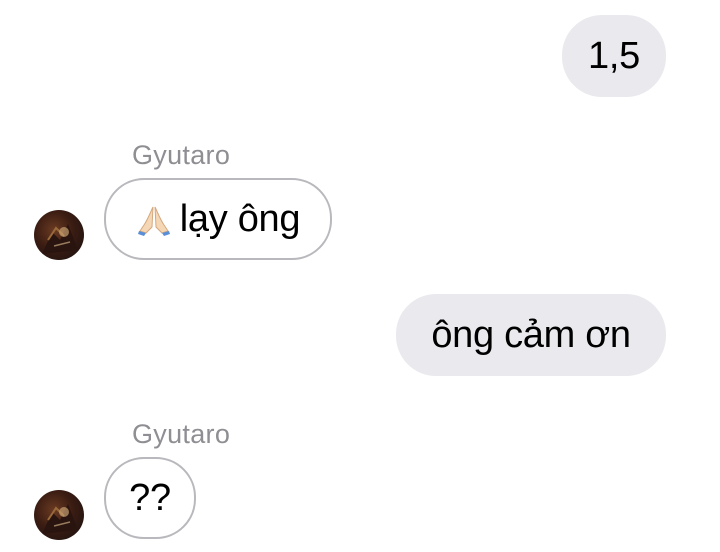  Describe the element at coordinates (240, 218) in the screenshot. I see `message-text: lạy ông` at that location.